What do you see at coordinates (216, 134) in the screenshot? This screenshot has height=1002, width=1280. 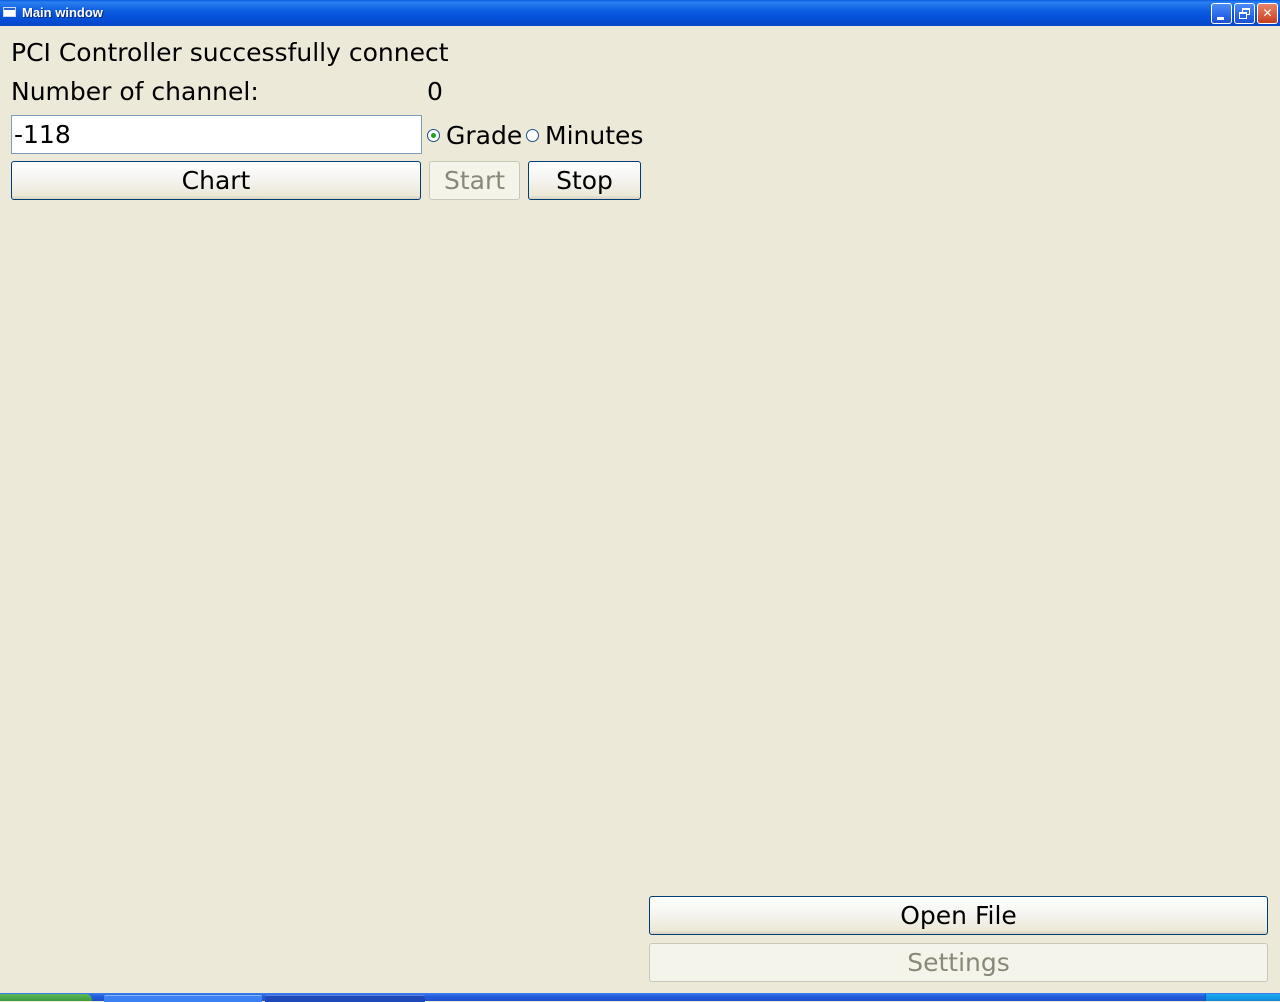 I see `value-input` at bounding box center [216, 134].